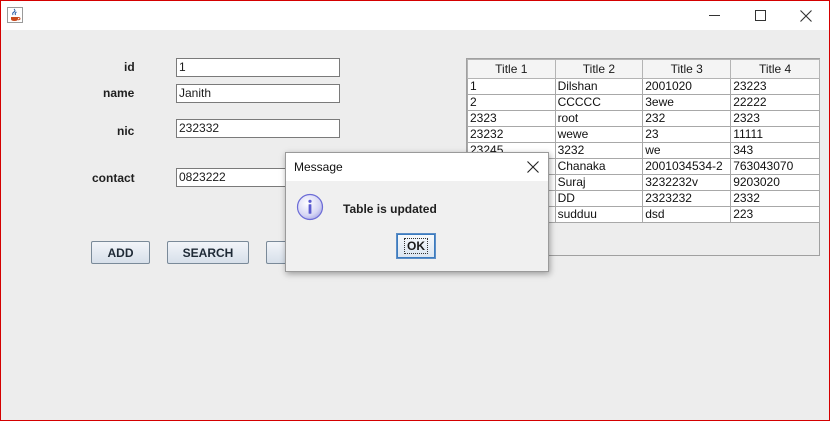 The image size is (830, 421). I want to click on ok-button: OK, so click(416, 246).